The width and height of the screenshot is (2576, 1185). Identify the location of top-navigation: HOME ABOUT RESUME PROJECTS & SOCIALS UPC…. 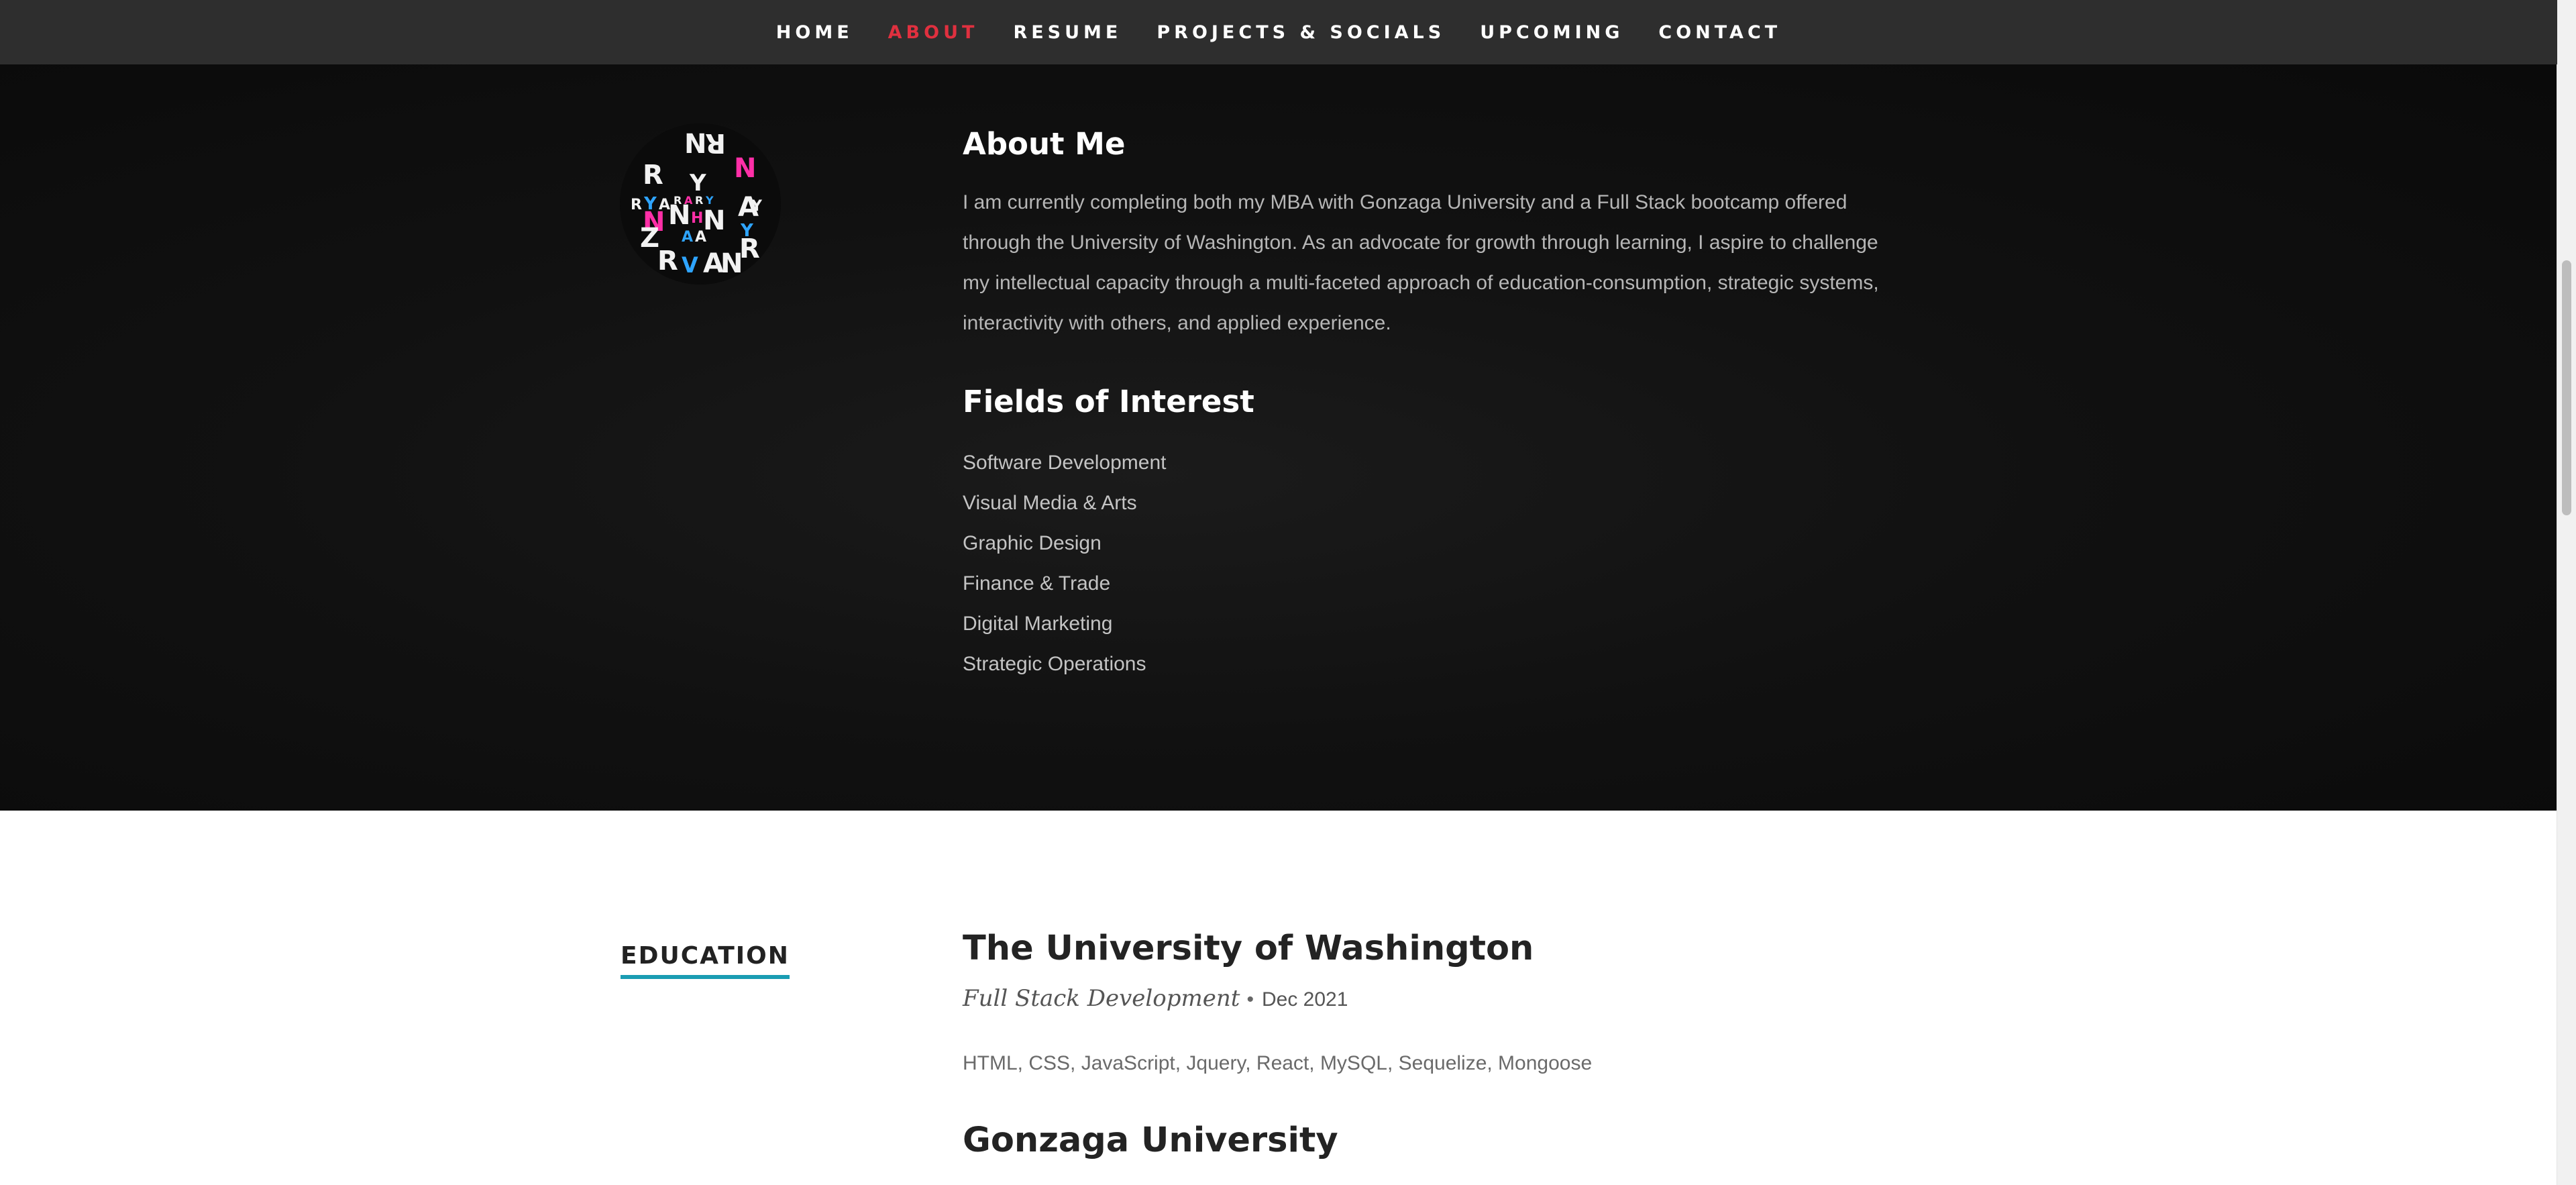
(1278, 32).